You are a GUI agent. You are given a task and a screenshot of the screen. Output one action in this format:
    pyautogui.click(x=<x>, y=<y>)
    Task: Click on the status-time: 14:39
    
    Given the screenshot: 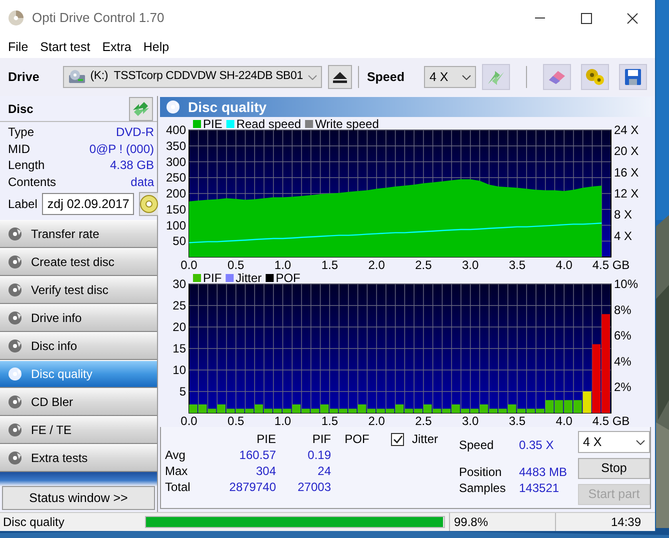 What is the action you would take?
    pyautogui.click(x=605, y=522)
    